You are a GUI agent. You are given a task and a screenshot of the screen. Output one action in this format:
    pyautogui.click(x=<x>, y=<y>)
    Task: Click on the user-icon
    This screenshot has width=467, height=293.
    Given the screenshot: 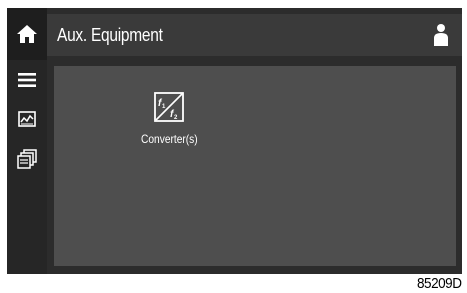 What is the action you would take?
    pyautogui.click(x=441, y=35)
    